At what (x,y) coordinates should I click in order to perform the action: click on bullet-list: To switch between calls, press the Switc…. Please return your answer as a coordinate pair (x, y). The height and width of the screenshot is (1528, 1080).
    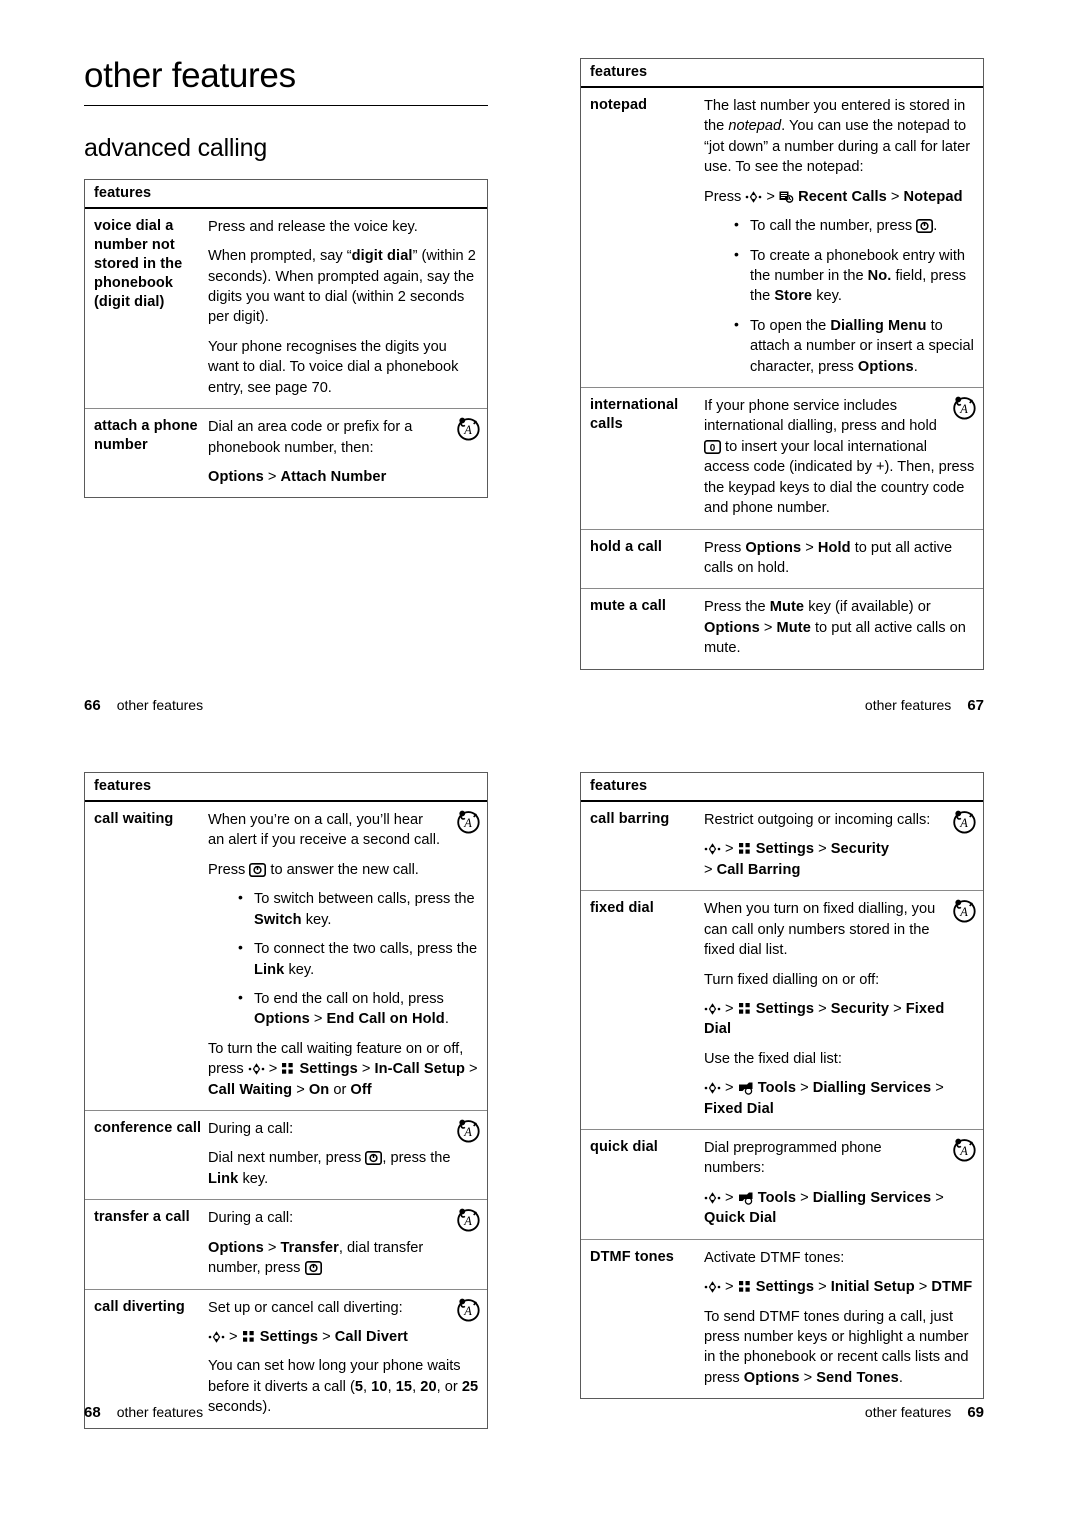
    Looking at the image, I should click on (343, 959).